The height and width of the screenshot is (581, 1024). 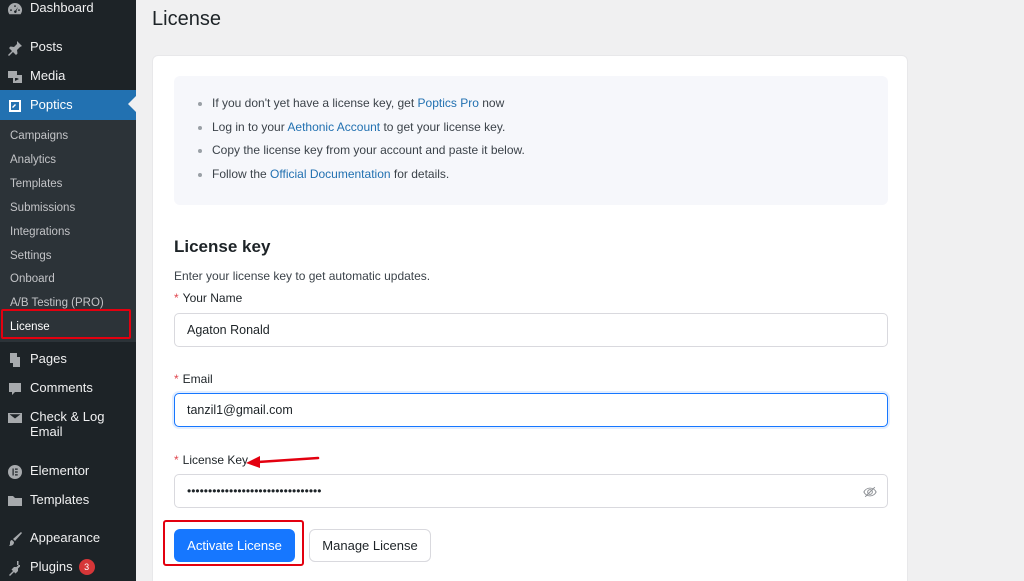 I want to click on license-key-field: ••••••••••••••••••••••••••••••••, so click(x=531, y=491).